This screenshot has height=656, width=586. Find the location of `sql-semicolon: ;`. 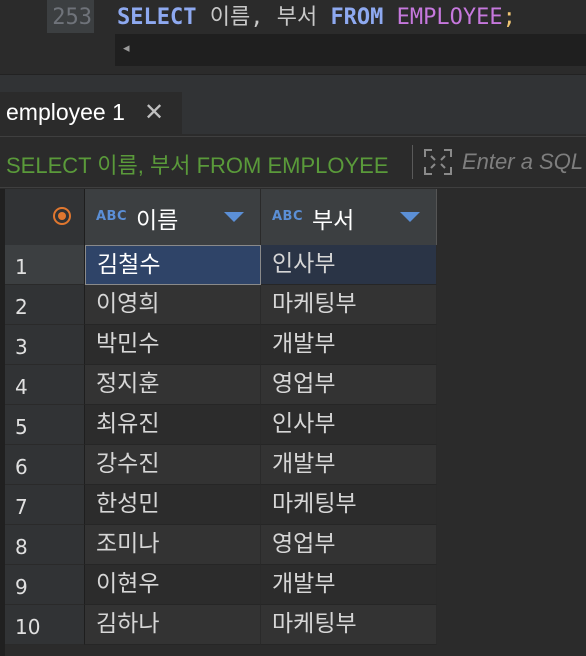

sql-semicolon: ; is located at coordinates (509, 17).